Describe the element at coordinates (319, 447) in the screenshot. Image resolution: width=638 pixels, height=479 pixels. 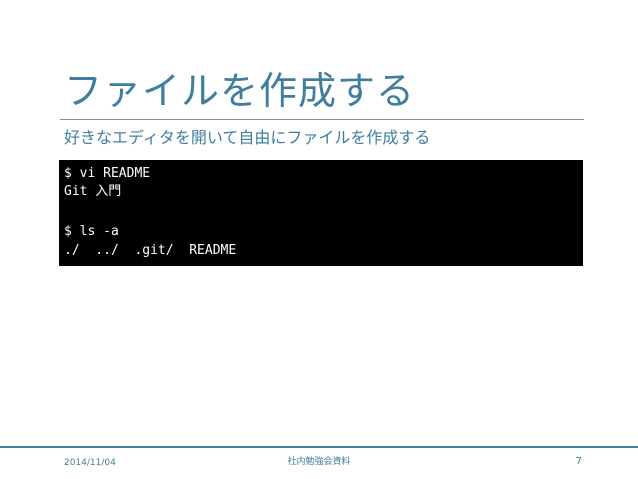
I see `footer-divider` at that location.